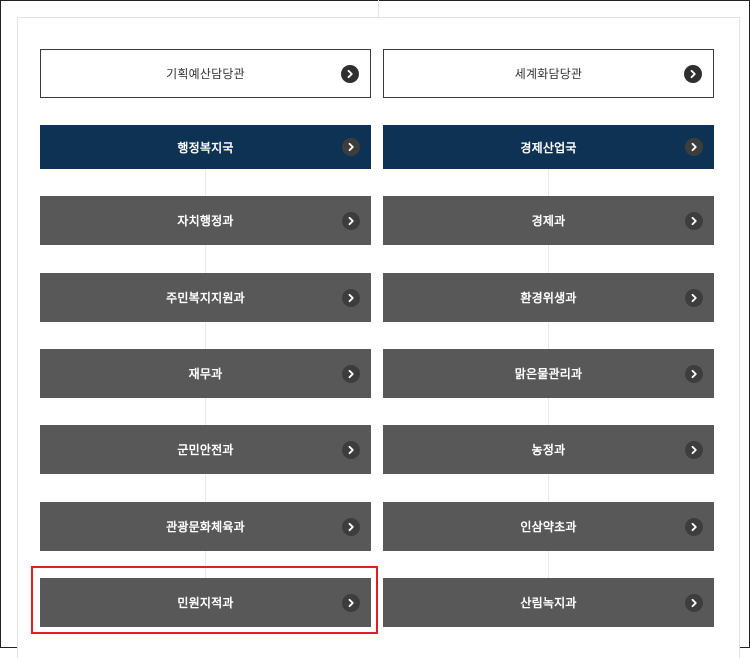 This screenshot has height=658, width=750. I want to click on office-button-left: 기획예산담당관, so click(205, 73).